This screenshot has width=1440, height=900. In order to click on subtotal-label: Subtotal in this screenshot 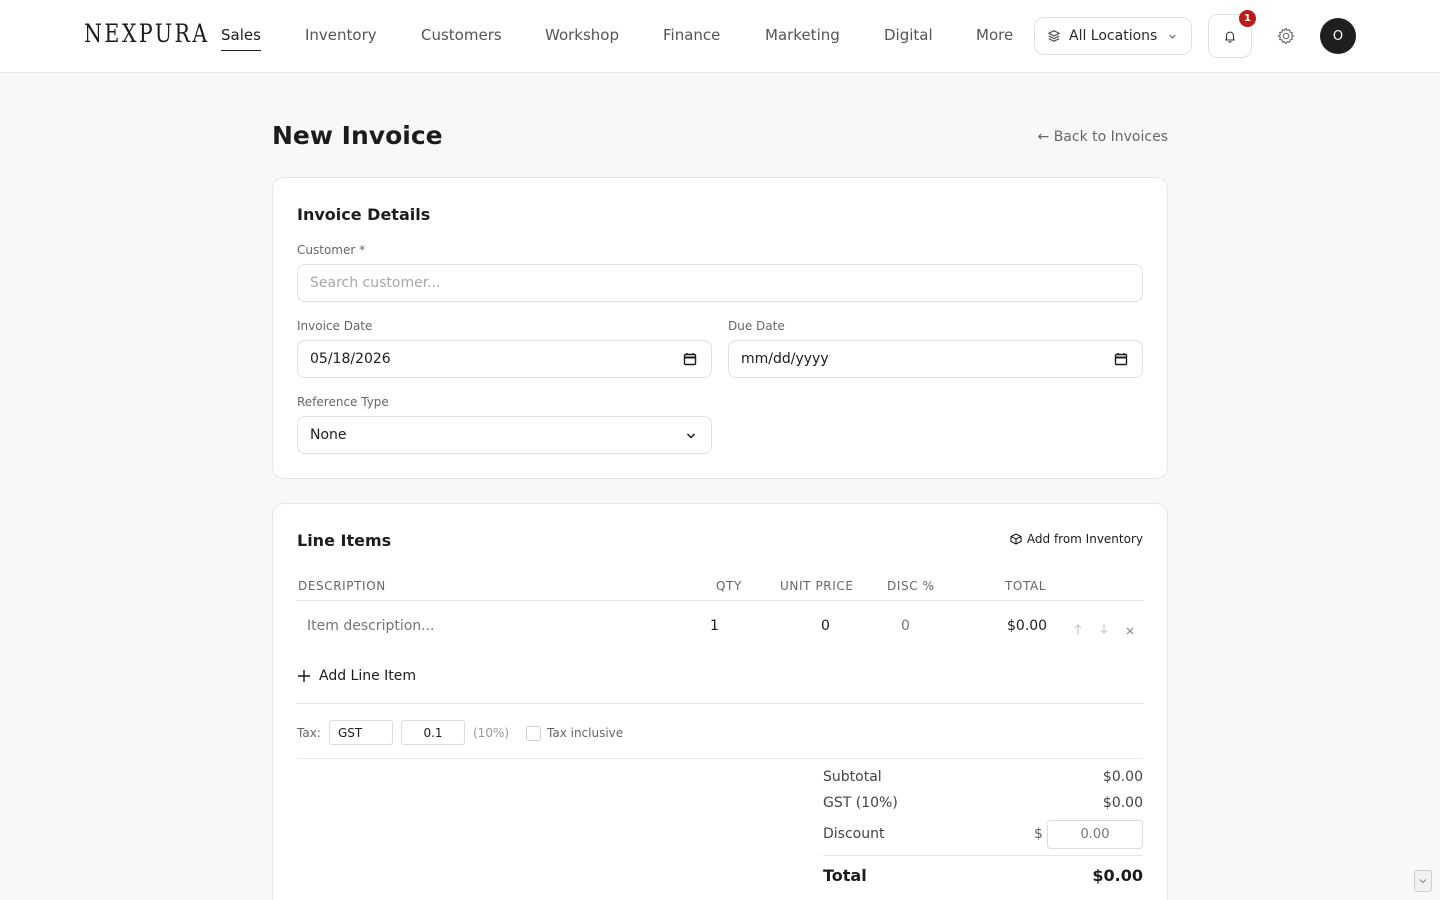, I will do `click(852, 777)`.